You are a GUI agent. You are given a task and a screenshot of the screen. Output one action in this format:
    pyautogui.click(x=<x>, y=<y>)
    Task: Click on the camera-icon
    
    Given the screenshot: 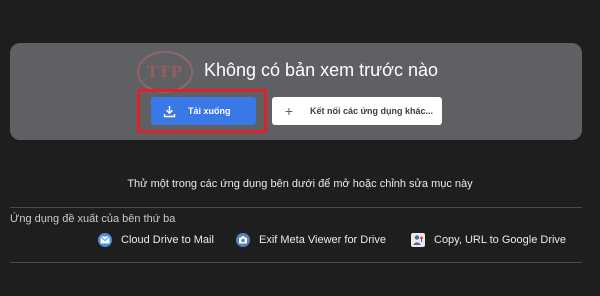 What is the action you would take?
    pyautogui.click(x=243, y=240)
    